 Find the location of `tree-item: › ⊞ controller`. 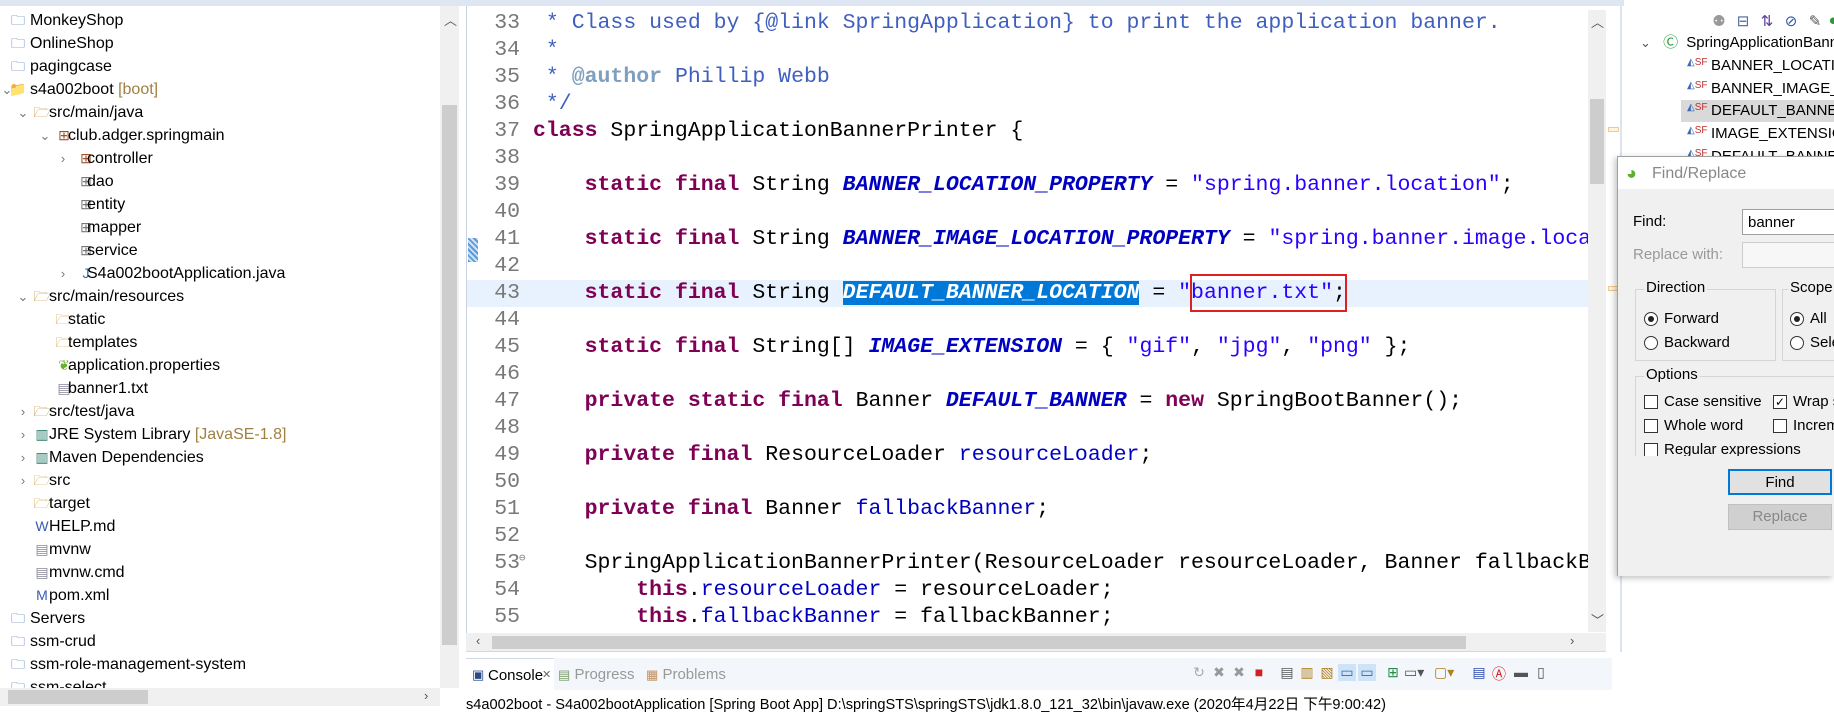

tree-item: › ⊞ controller is located at coordinates (220, 158).